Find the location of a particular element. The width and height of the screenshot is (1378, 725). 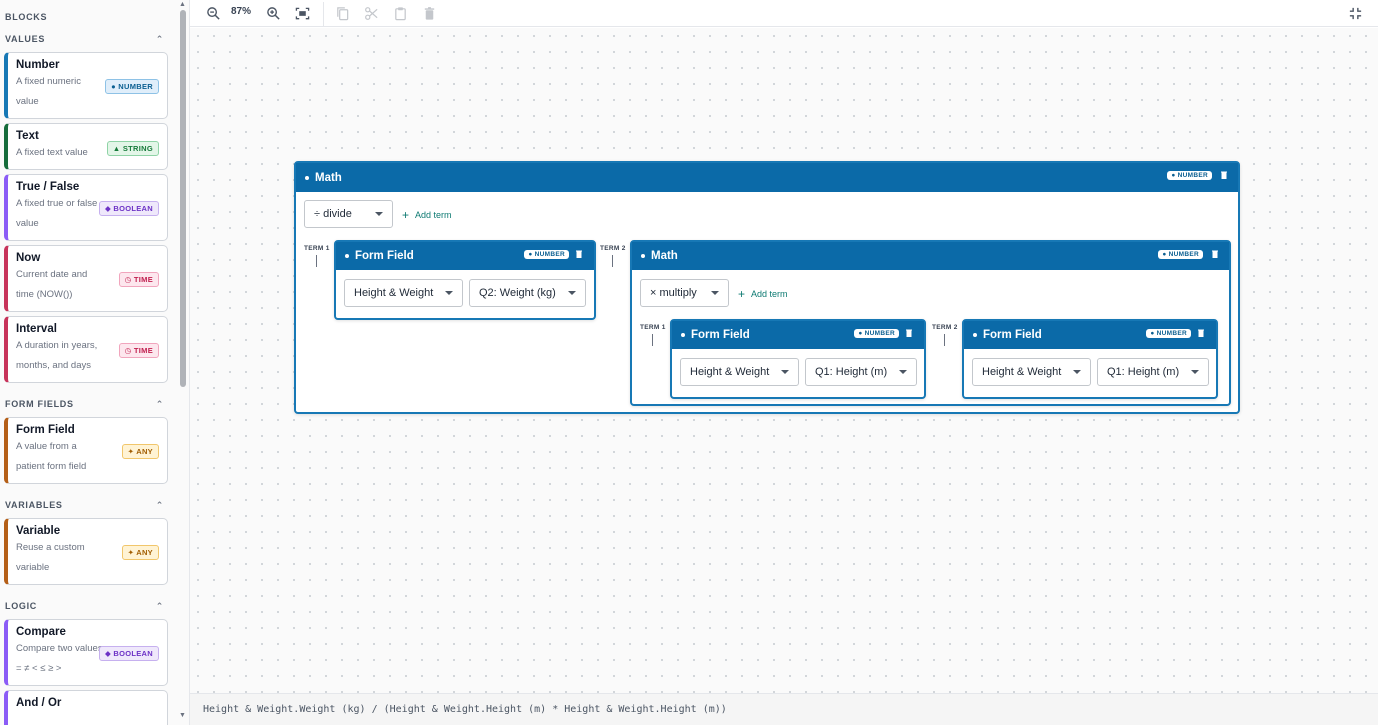

block-title: Variable is located at coordinates (38, 531).